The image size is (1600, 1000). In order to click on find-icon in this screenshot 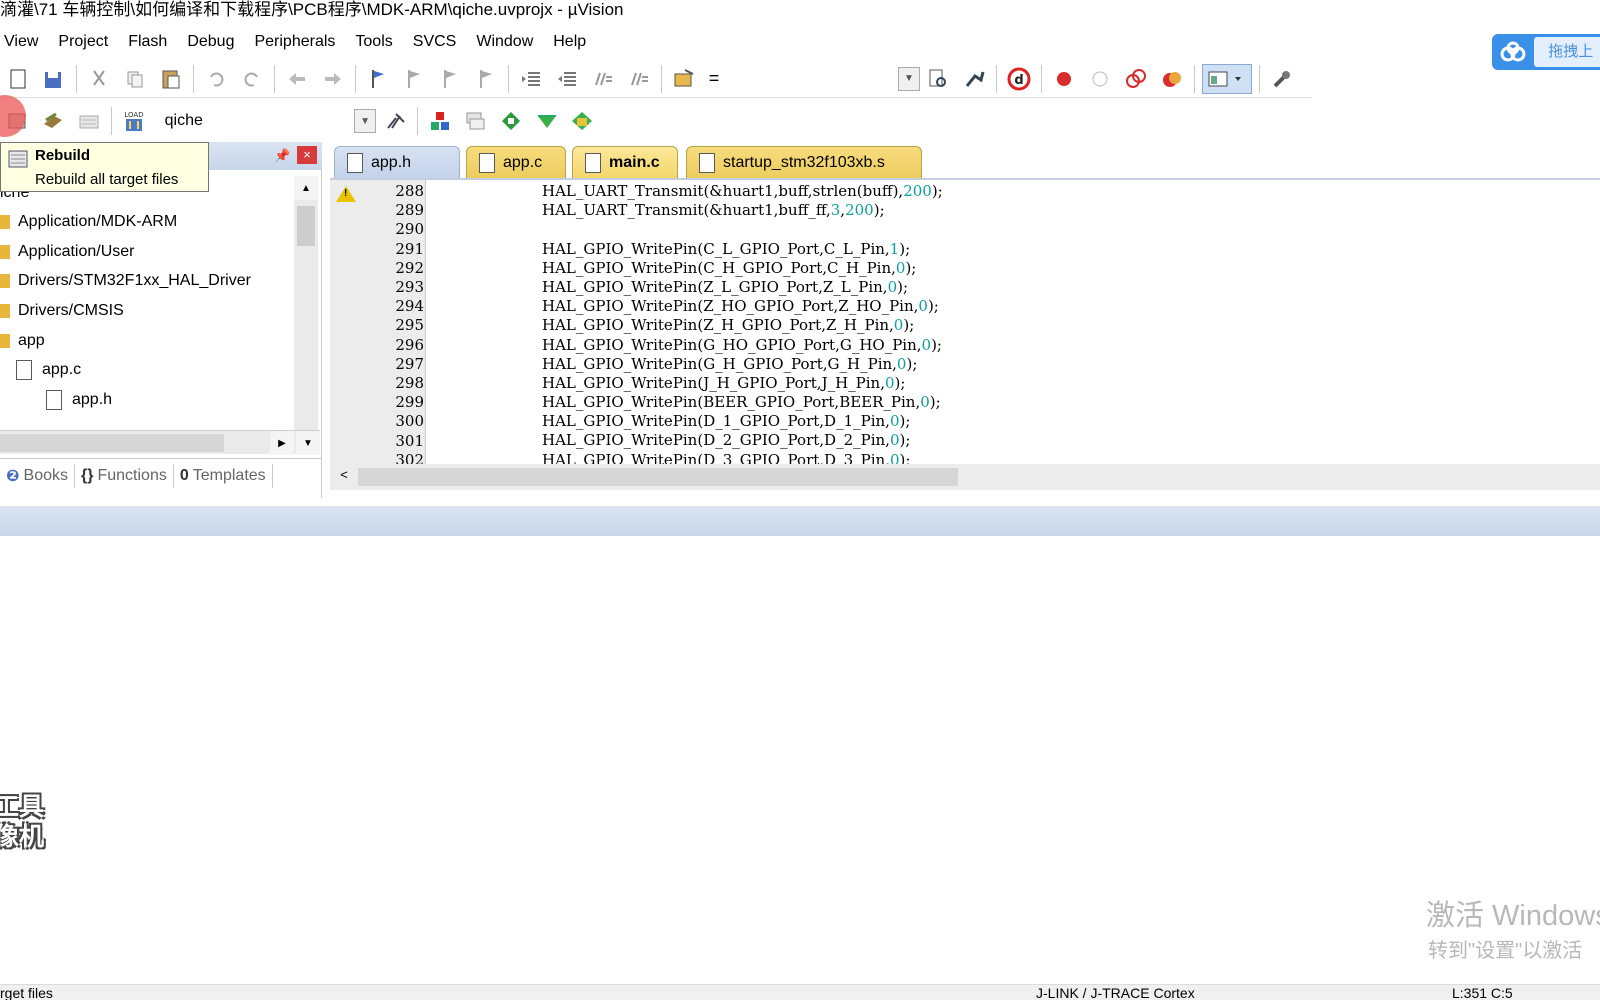, I will do `click(938, 79)`.